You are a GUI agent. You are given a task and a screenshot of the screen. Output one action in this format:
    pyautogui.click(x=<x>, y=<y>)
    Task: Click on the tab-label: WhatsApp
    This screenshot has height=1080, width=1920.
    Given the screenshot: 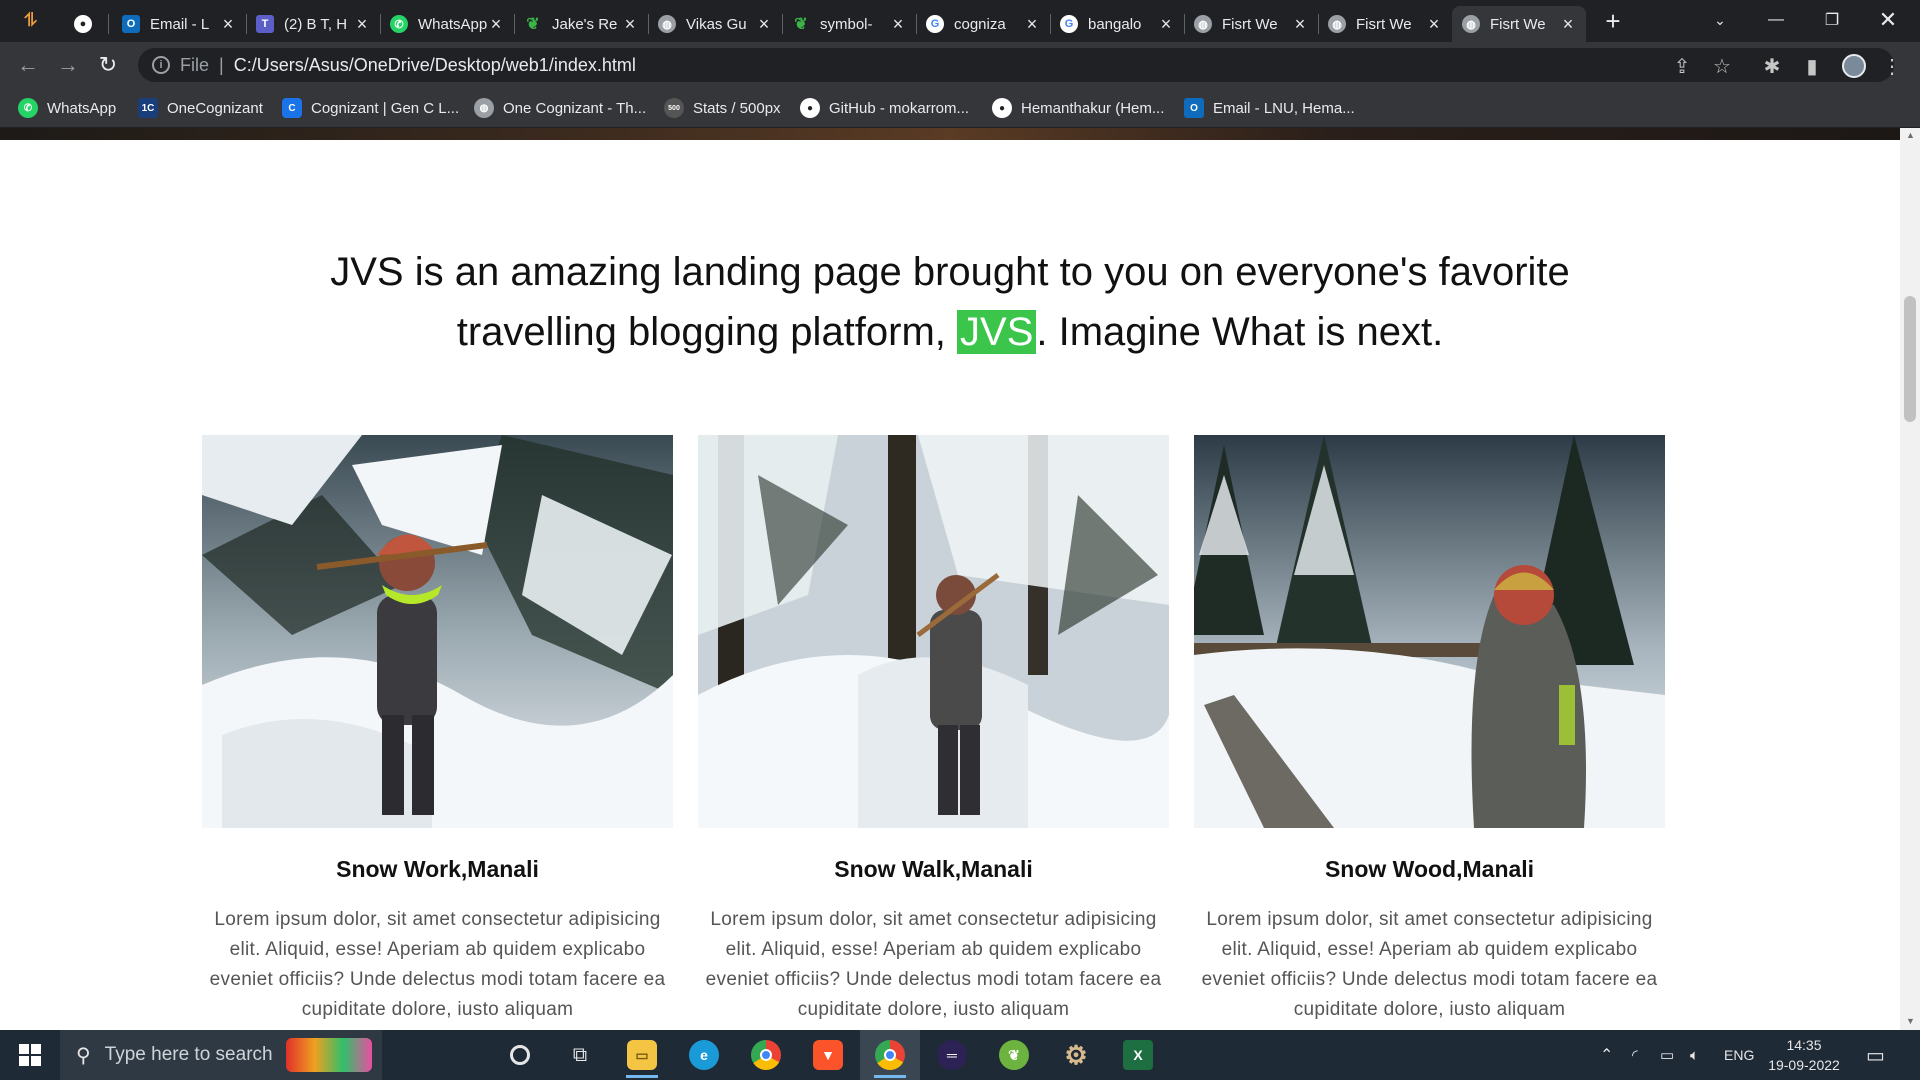 What is the action you would take?
    pyautogui.click(x=453, y=24)
    